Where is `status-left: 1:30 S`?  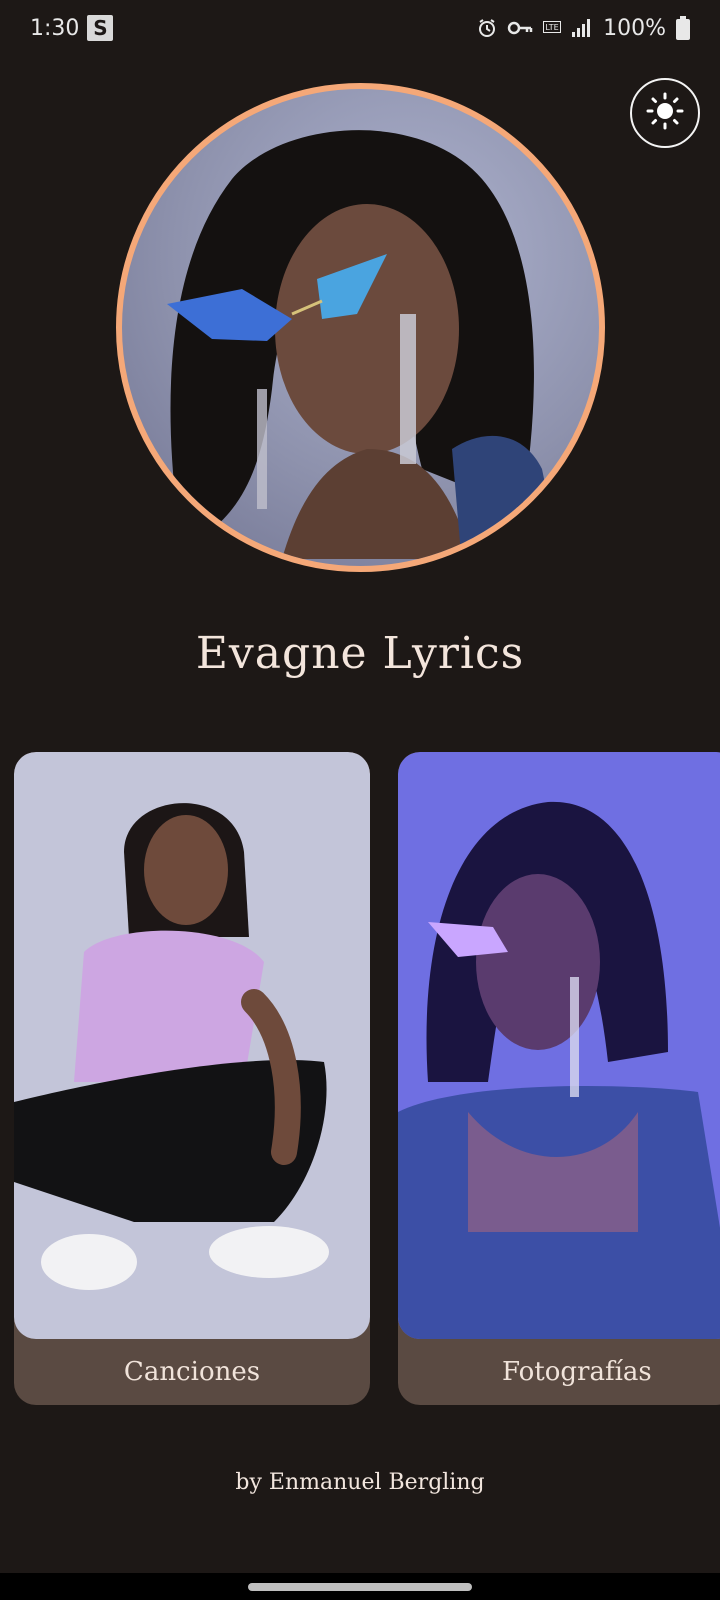 status-left: 1:30 S is located at coordinates (72, 28).